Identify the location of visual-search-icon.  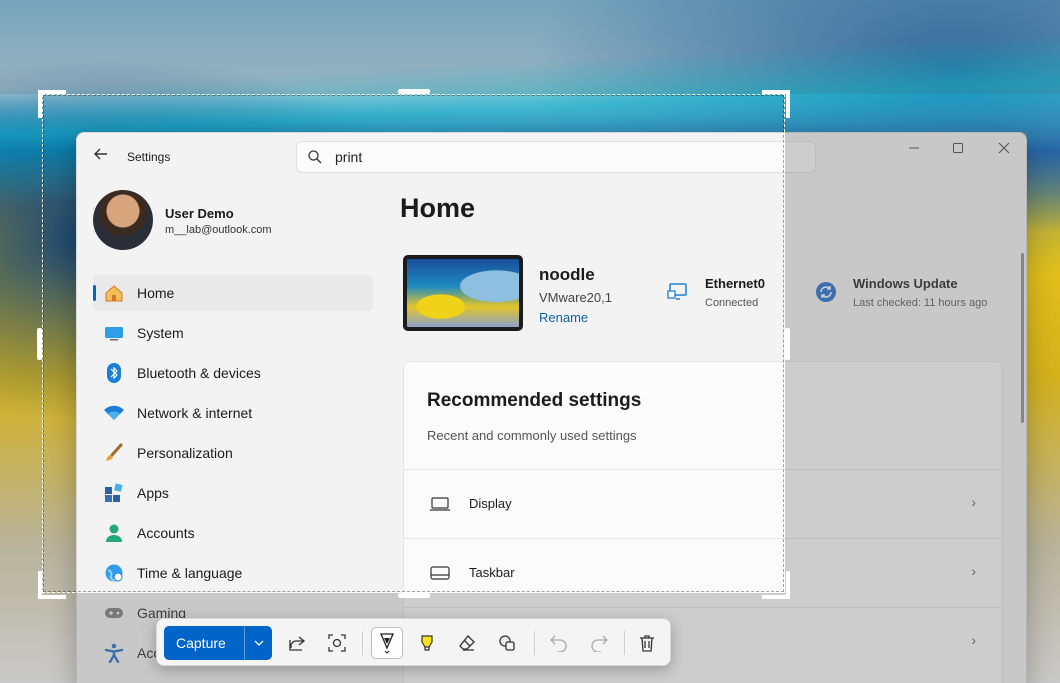
(337, 643).